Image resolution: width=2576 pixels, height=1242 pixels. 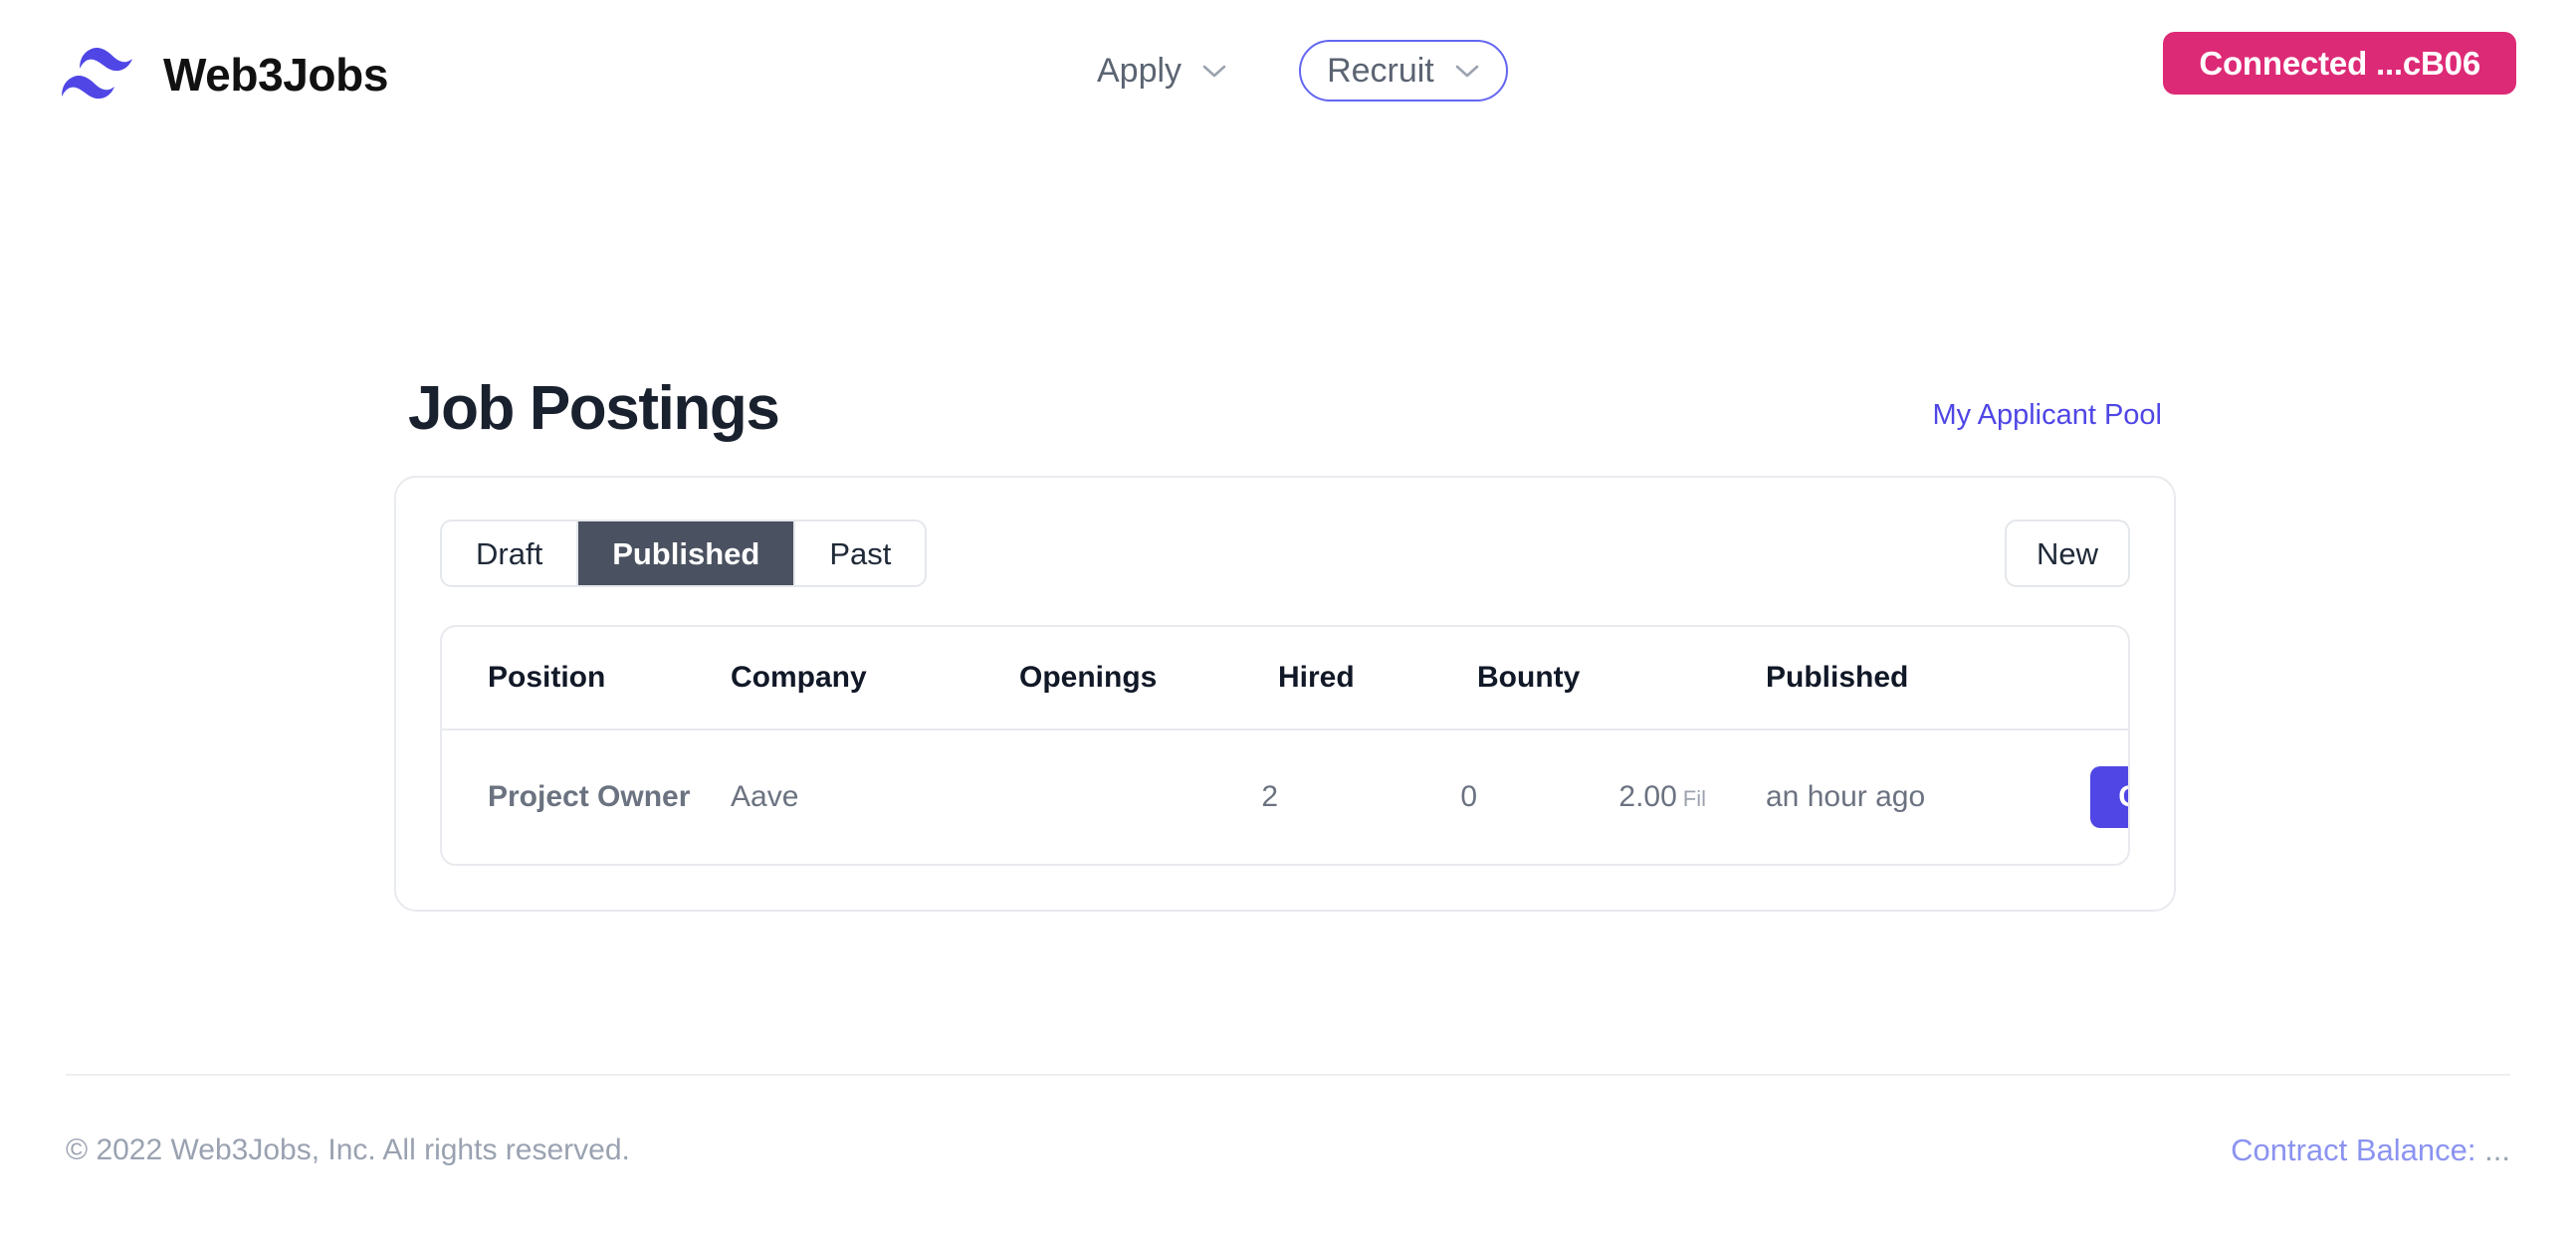 I want to click on brand-name: Web3Jobs, so click(x=276, y=75).